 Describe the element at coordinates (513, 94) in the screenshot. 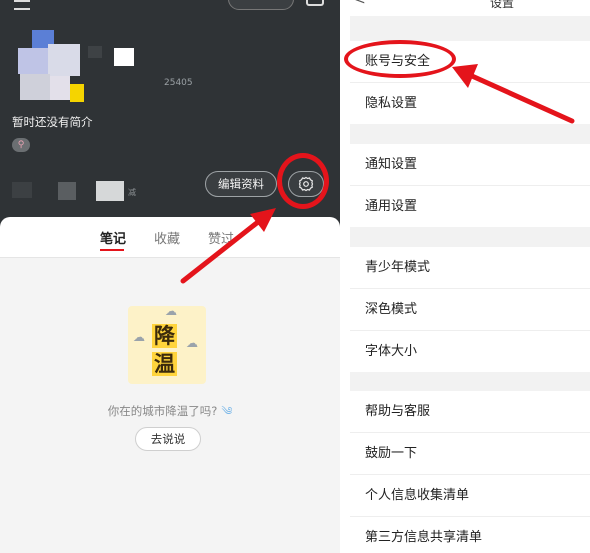

I see `arrow-to-account-security` at that location.